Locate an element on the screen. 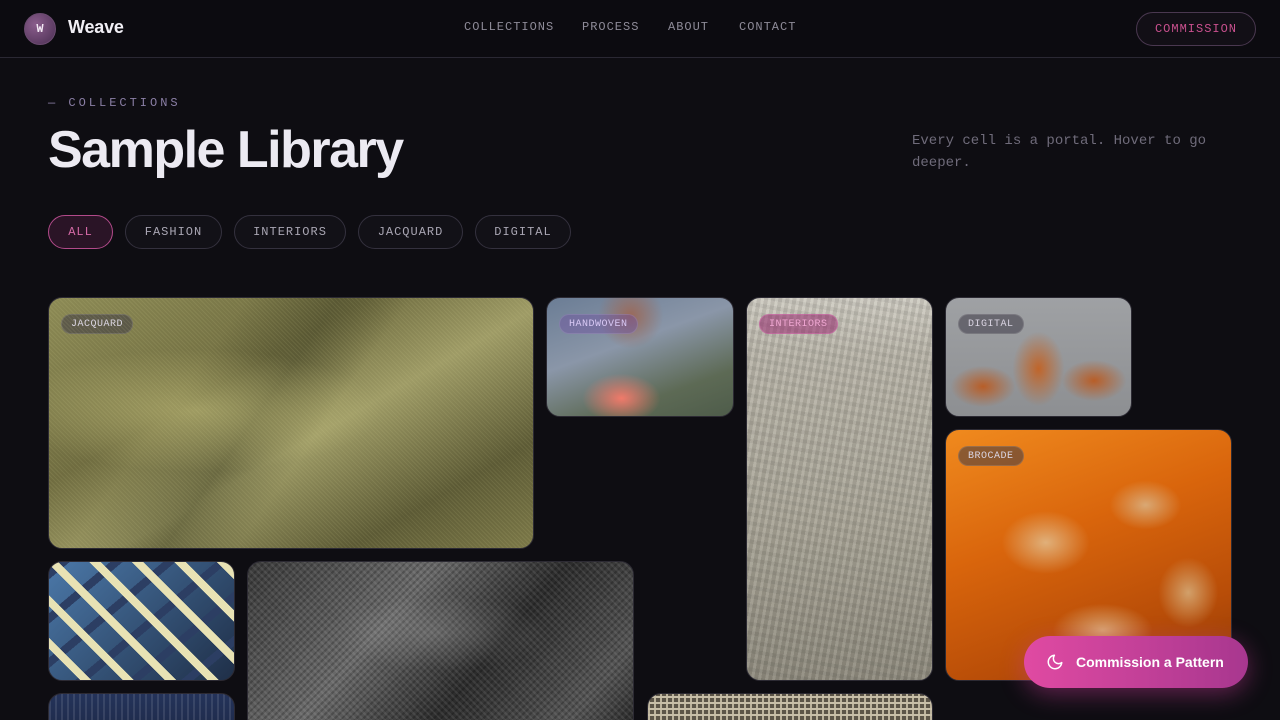  section-eyebrow: — COLLECTIONS is located at coordinates (114, 103).